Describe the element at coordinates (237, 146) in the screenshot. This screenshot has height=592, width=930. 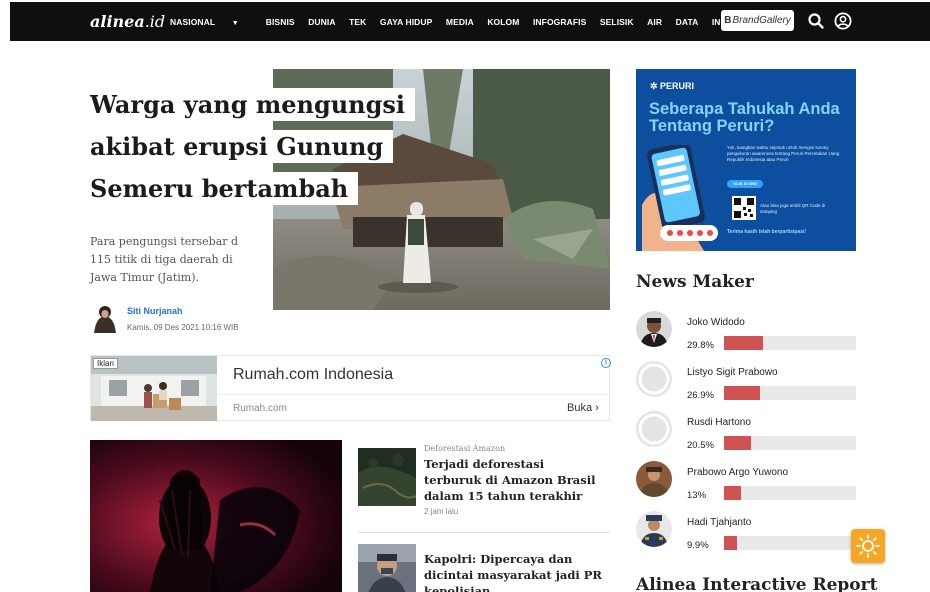
I see `hero-headline-text: akibat erupsi Gunung` at that location.